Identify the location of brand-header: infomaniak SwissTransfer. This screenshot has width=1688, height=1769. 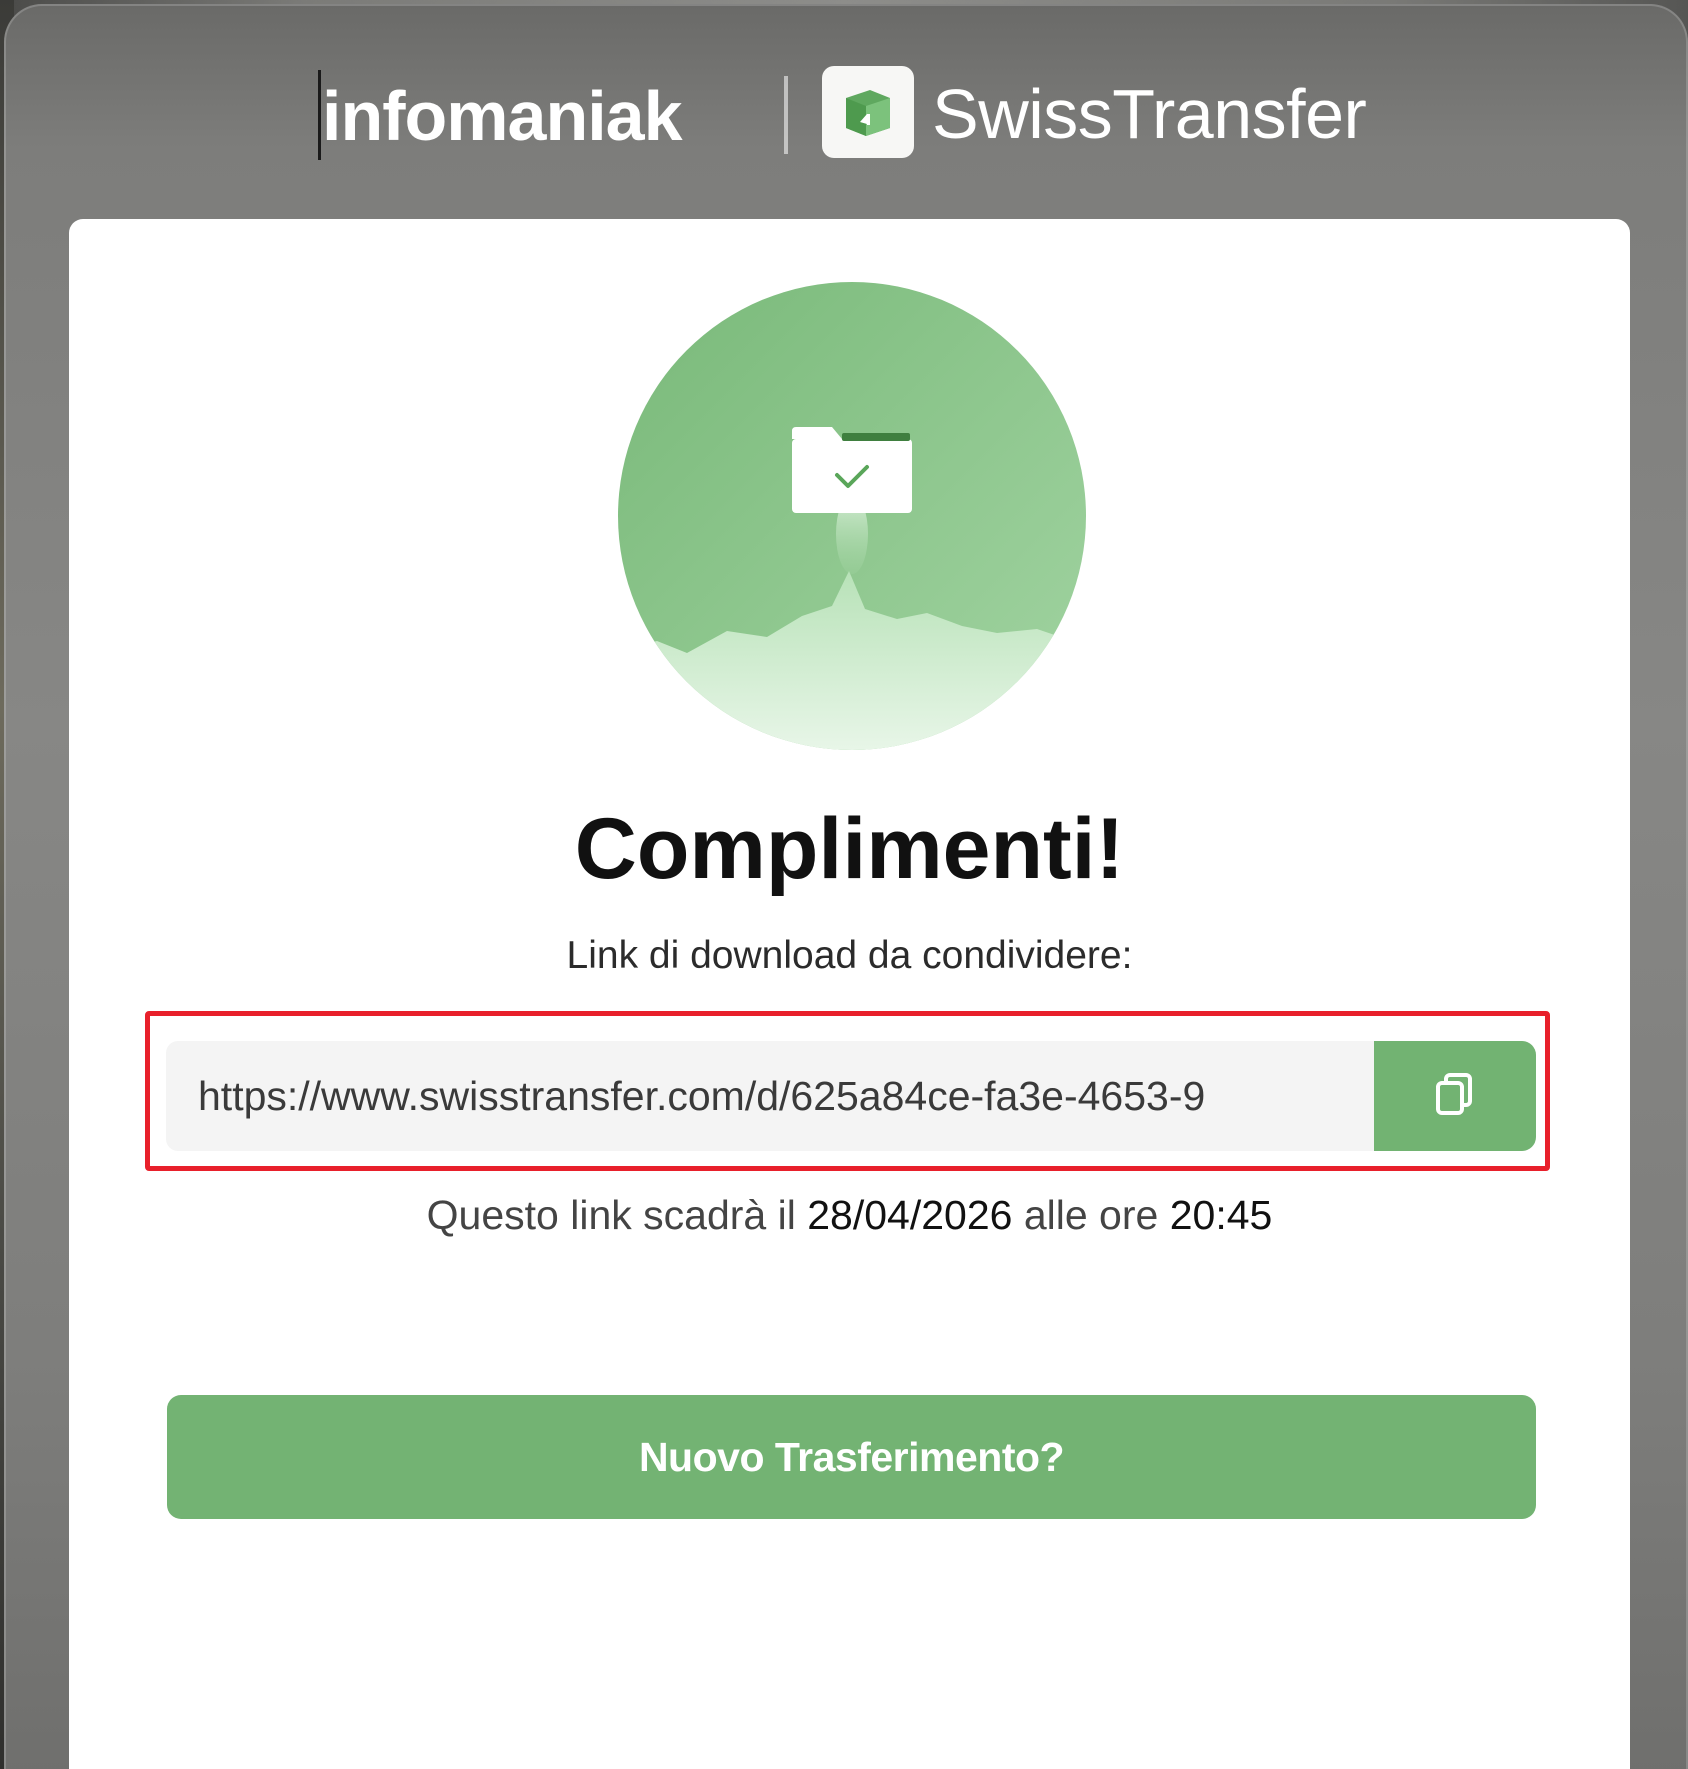
(846, 113).